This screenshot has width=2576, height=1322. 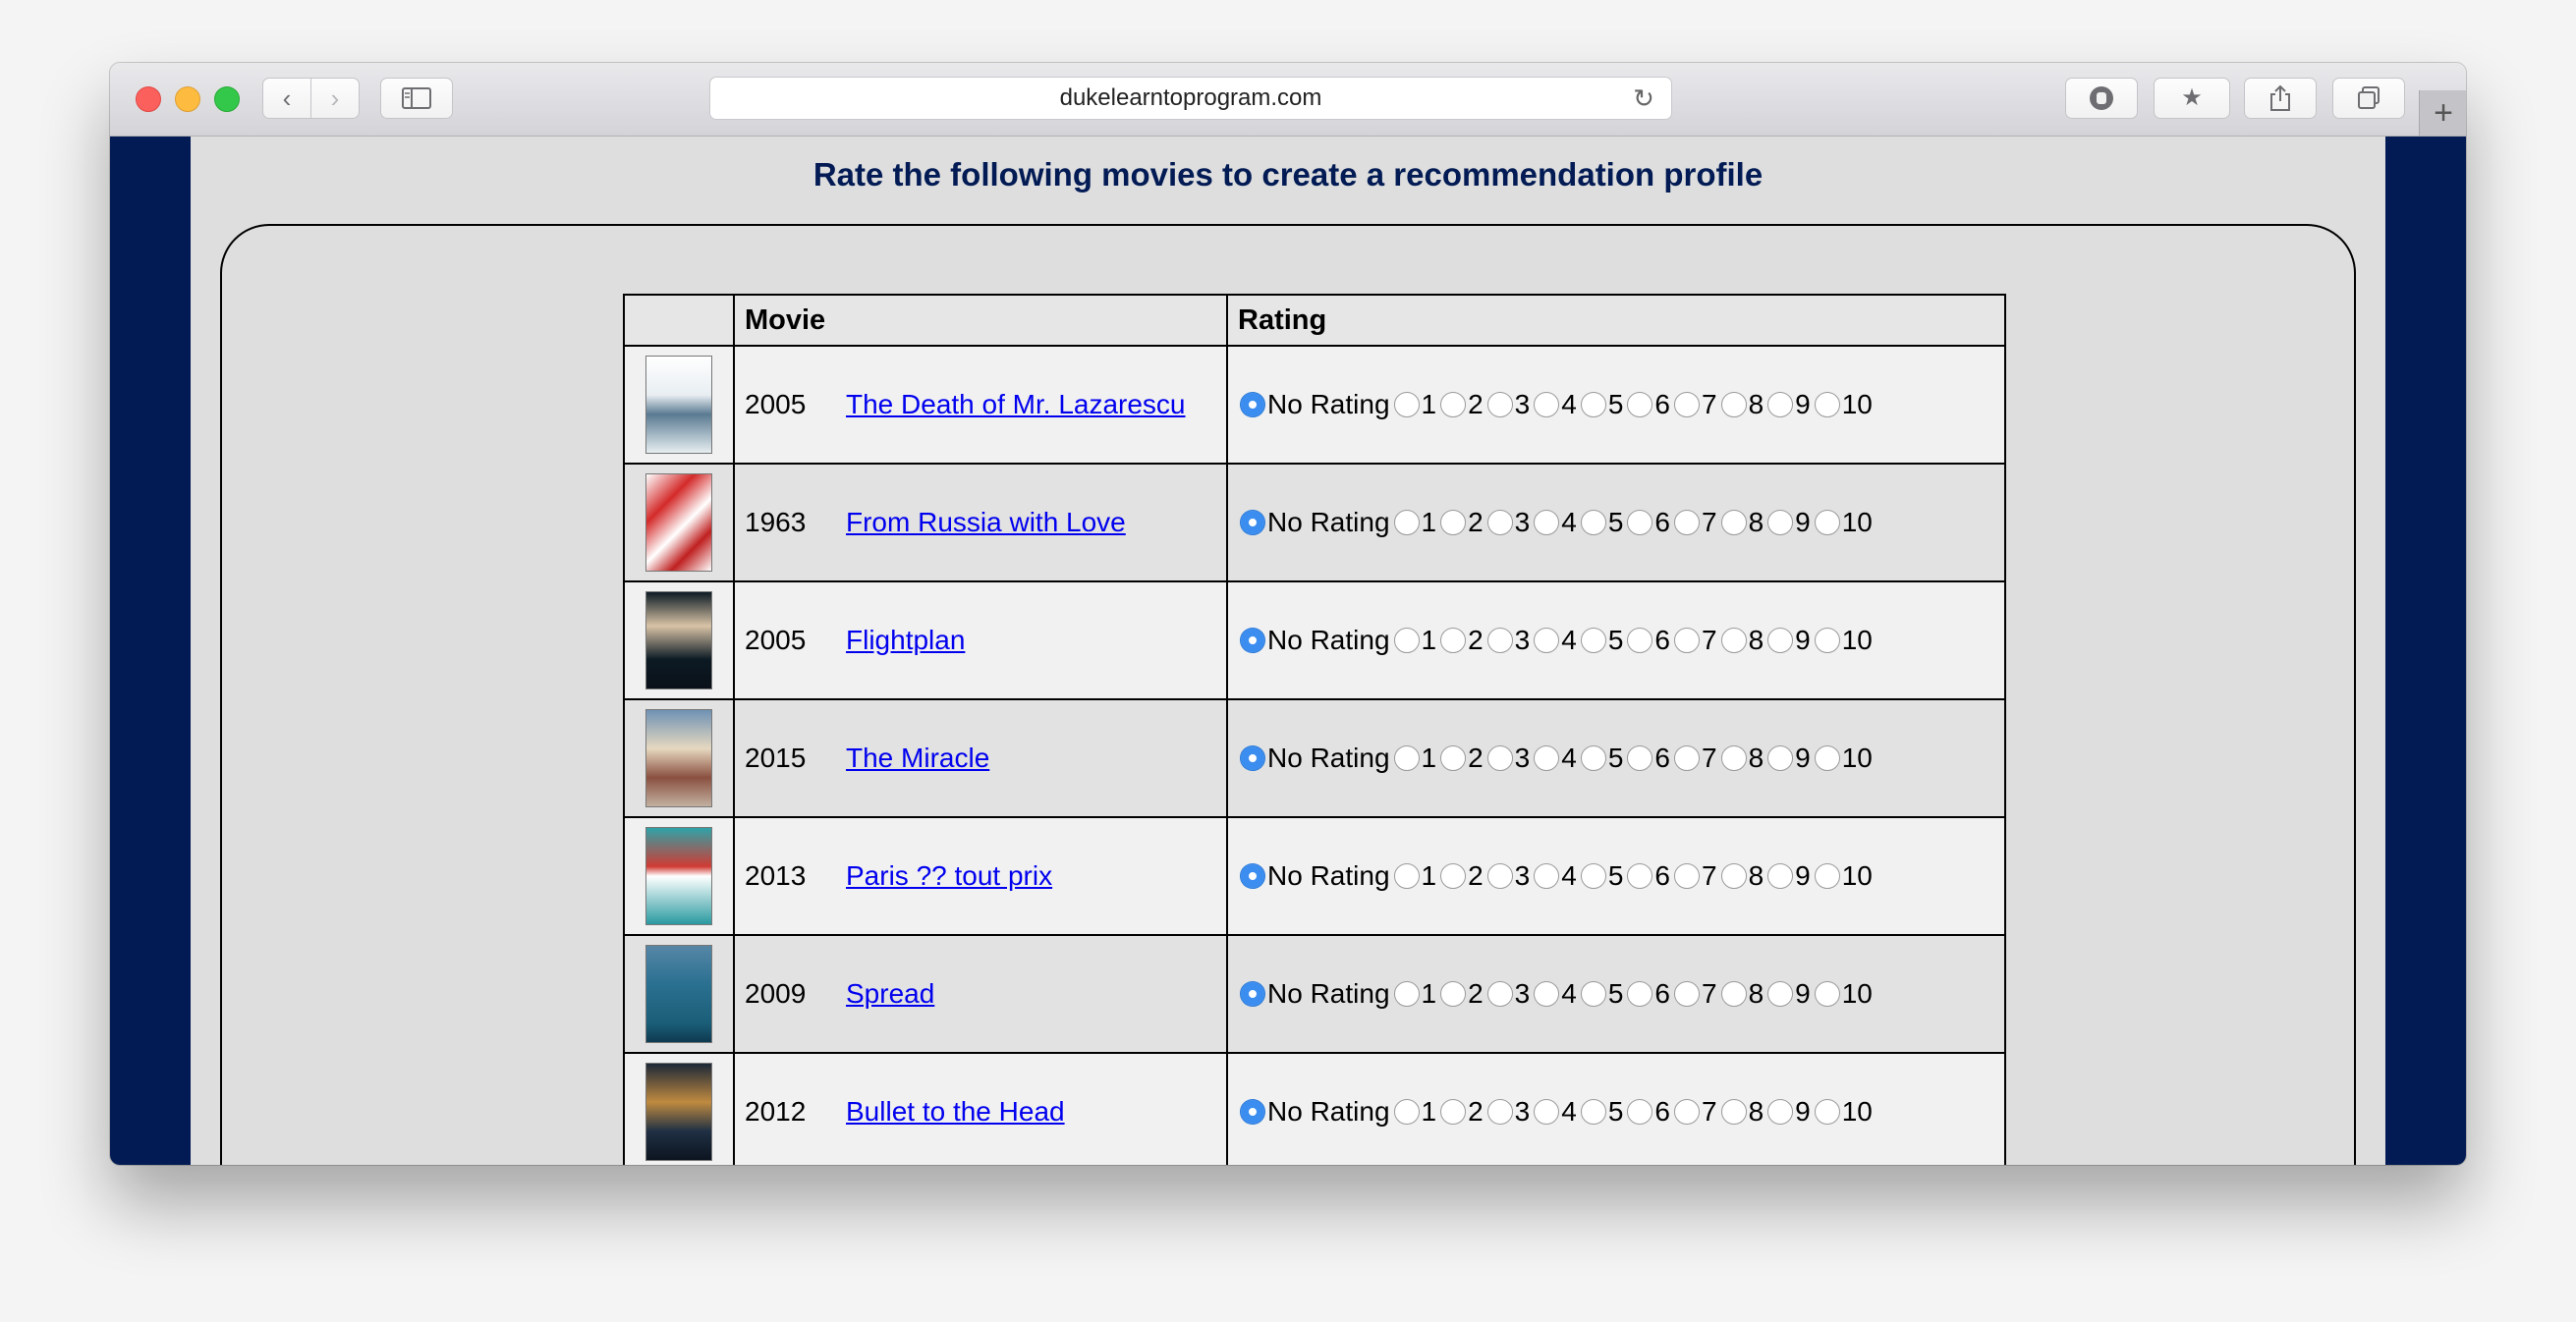 What do you see at coordinates (2442, 113) in the screenshot?
I see `new-tab-button: +` at bounding box center [2442, 113].